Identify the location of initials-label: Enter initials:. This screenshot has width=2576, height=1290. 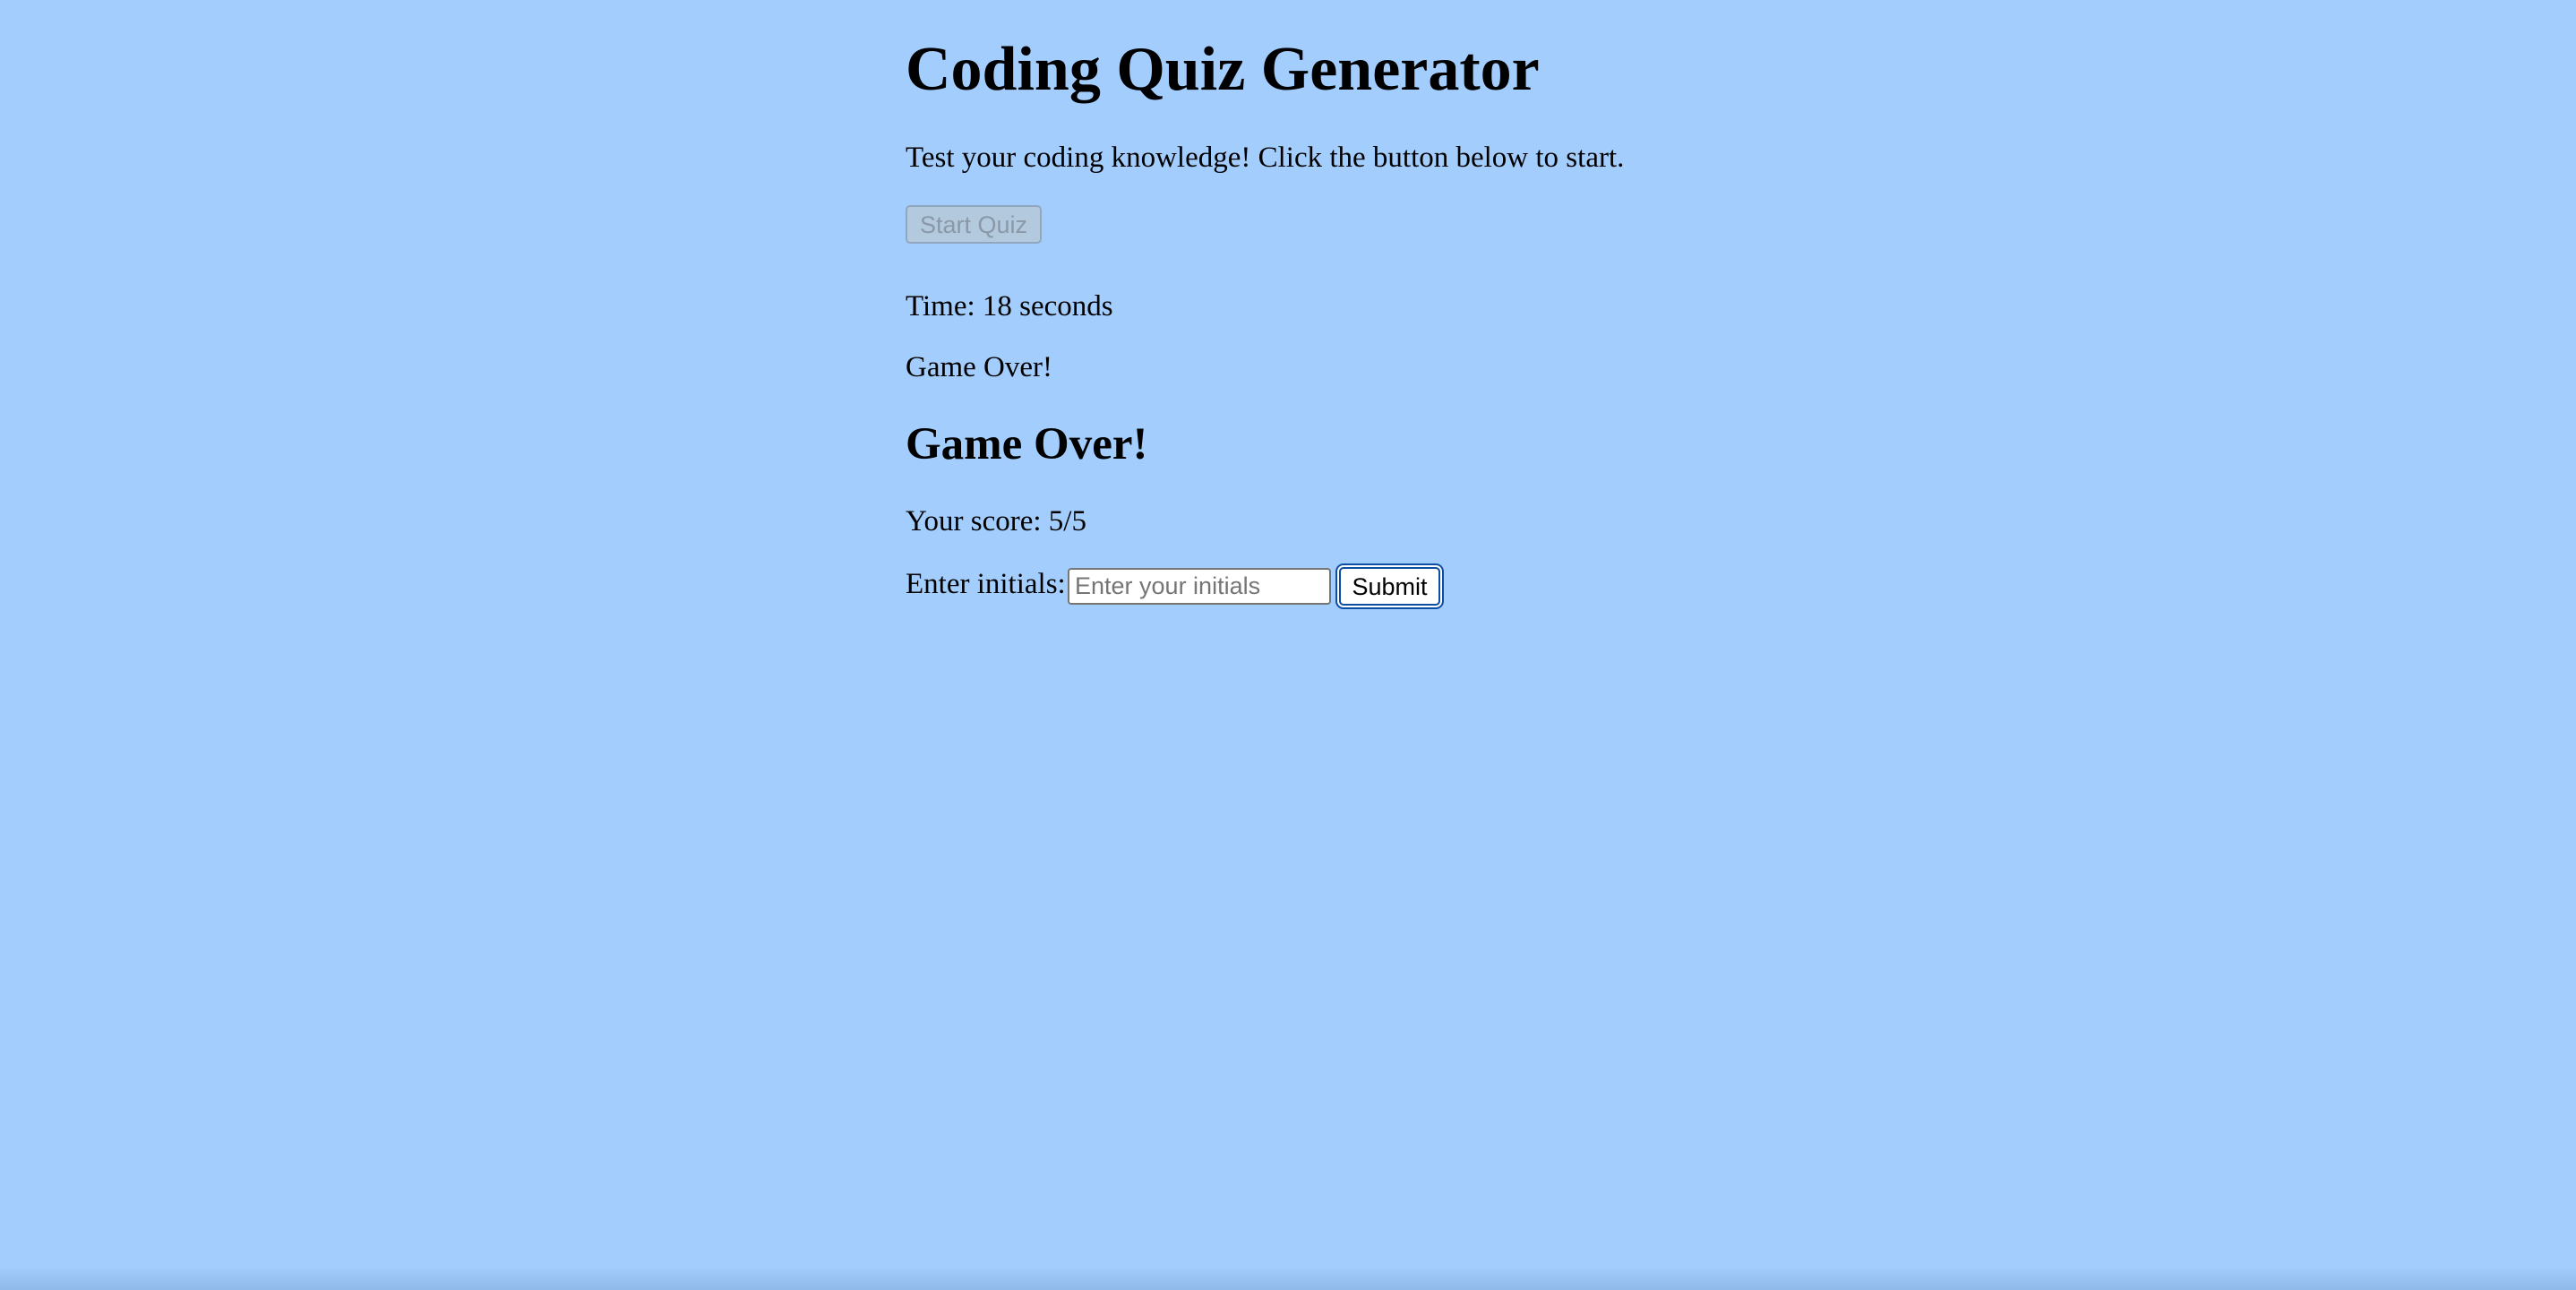
(986, 584).